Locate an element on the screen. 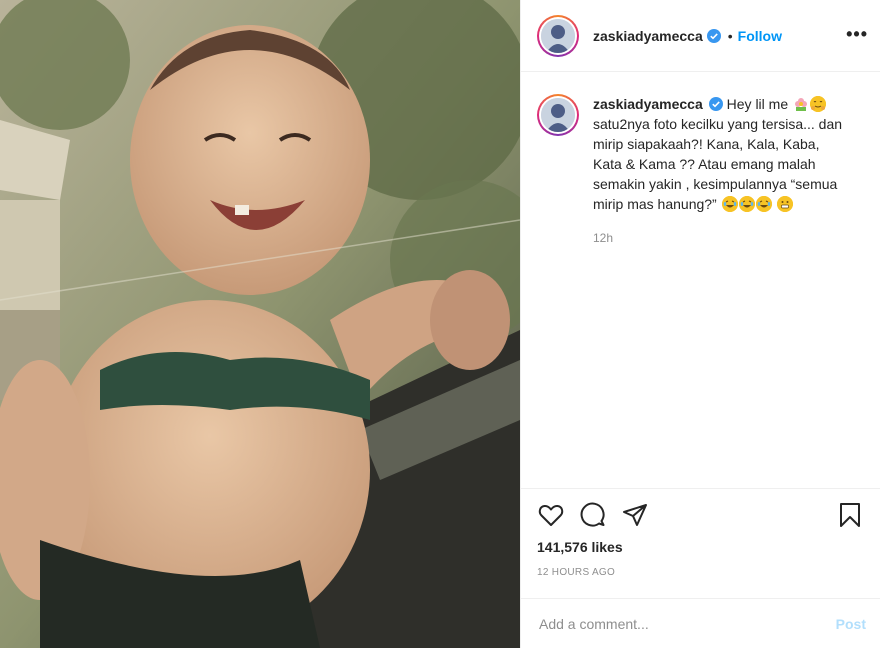  bookmark-icon is located at coordinates (850, 515).